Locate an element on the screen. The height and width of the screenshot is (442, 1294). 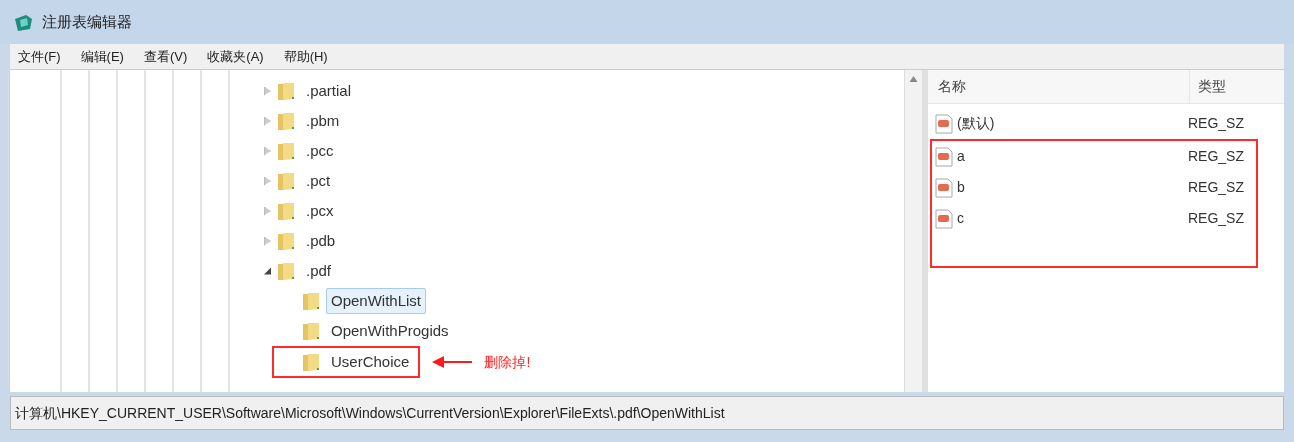
menu-item: 编辑(E) is located at coordinates (102, 56).